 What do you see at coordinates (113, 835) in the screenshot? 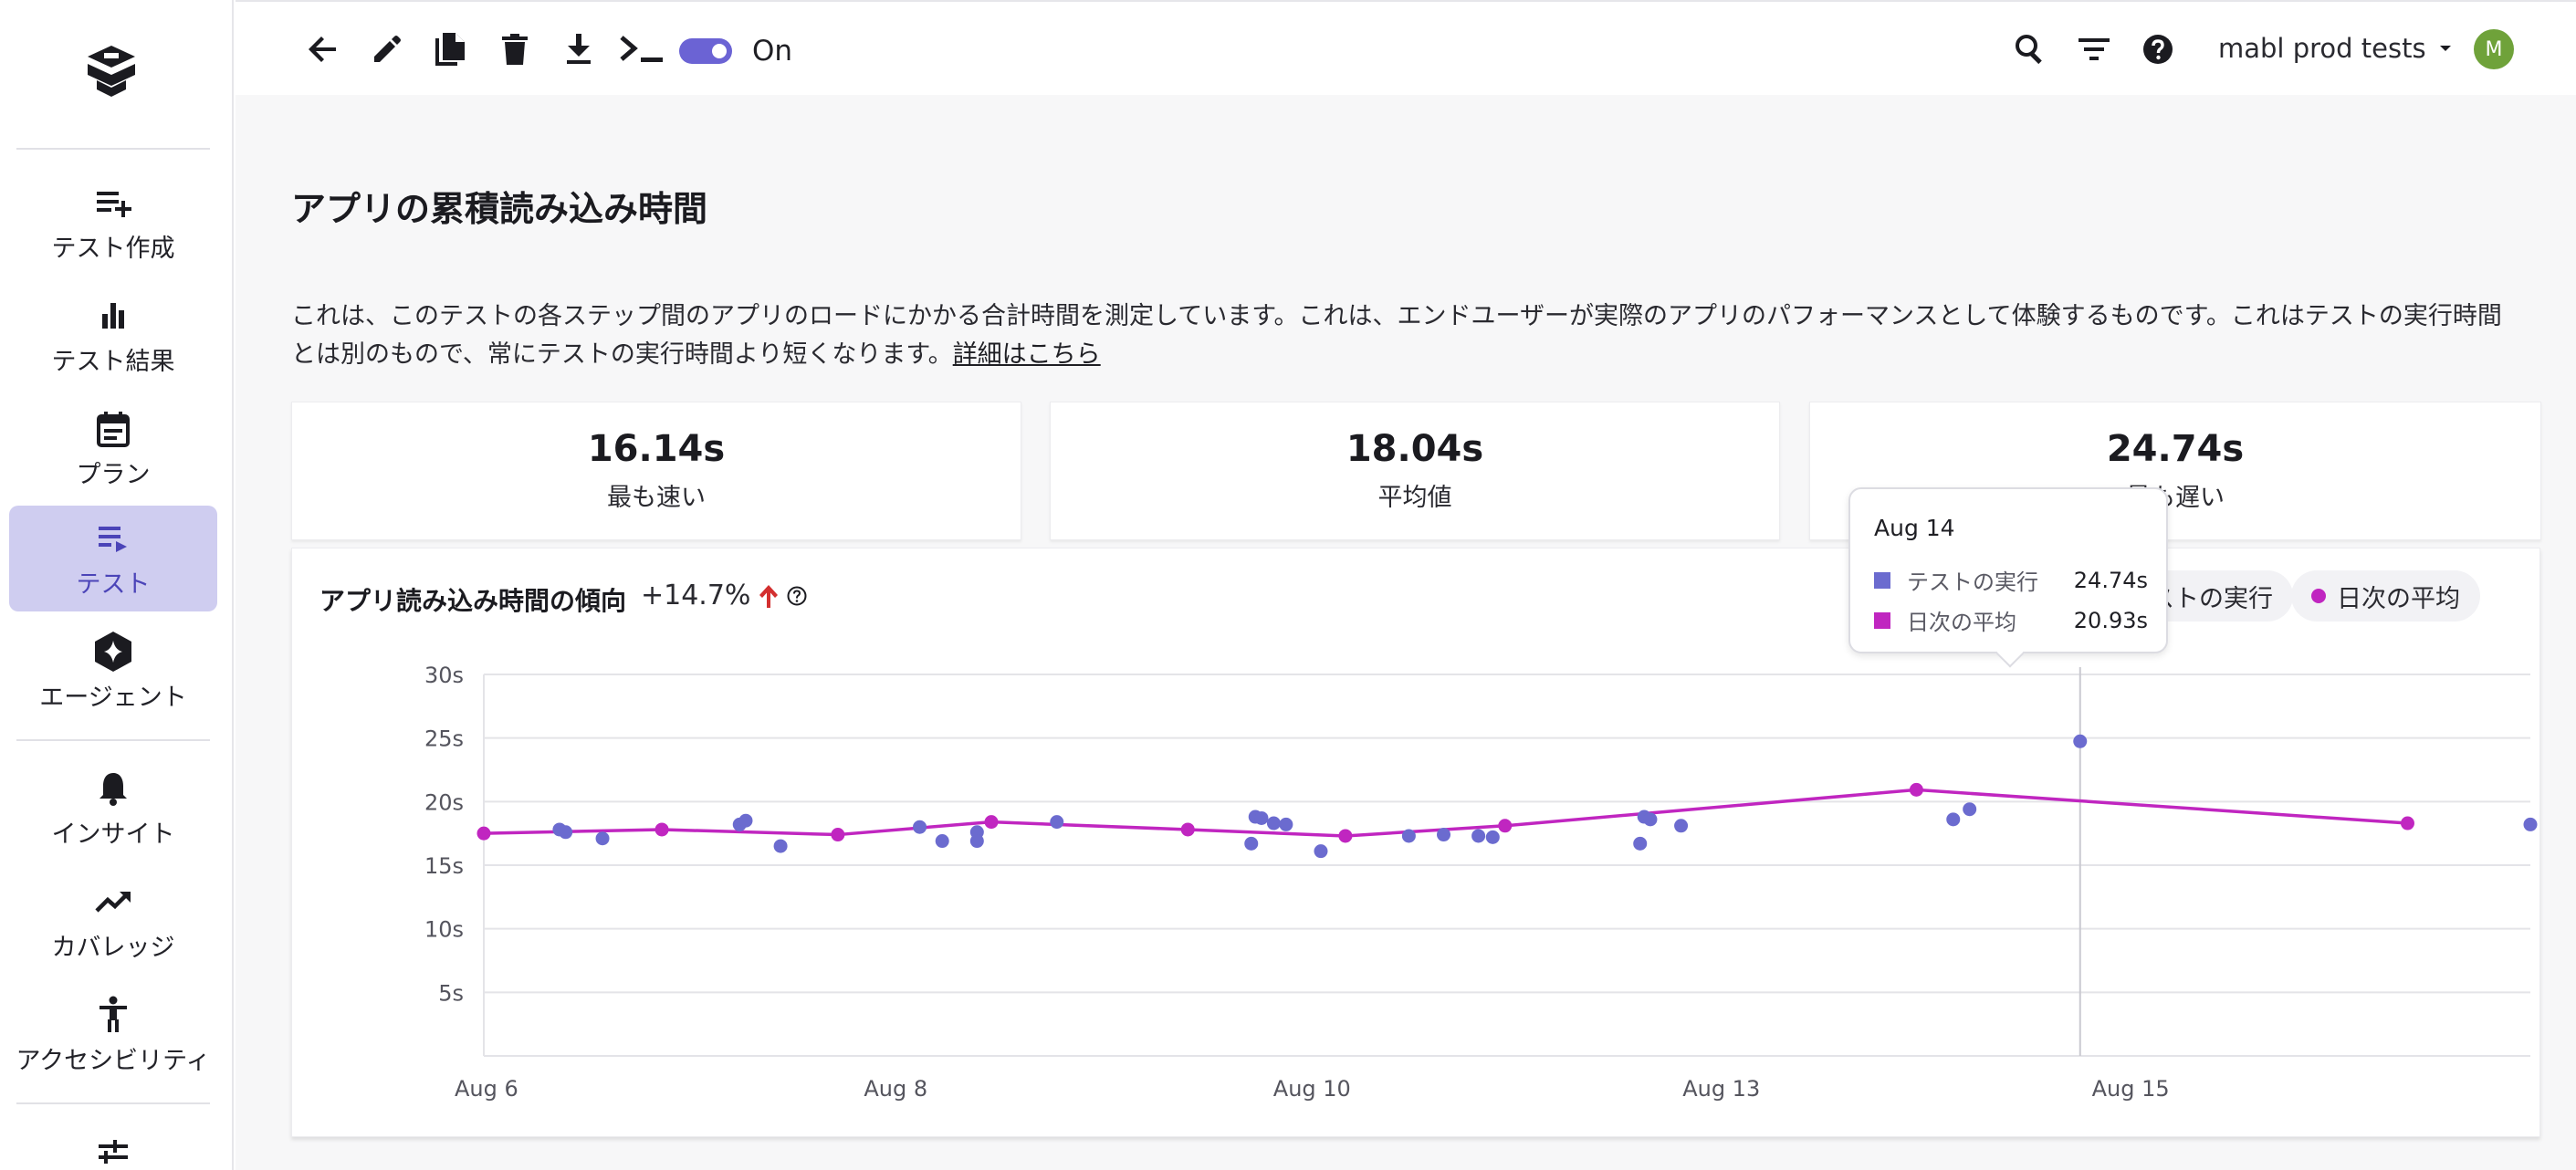
I see `sidebar-item-label: インサイト` at bounding box center [113, 835].